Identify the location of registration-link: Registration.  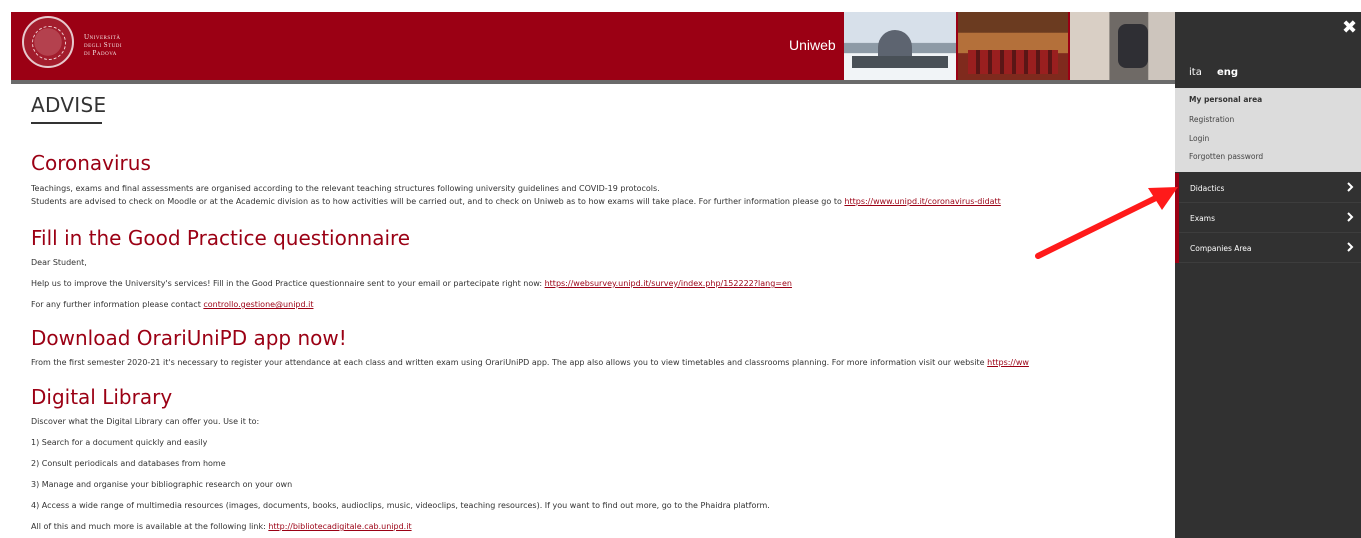
(1211, 119).